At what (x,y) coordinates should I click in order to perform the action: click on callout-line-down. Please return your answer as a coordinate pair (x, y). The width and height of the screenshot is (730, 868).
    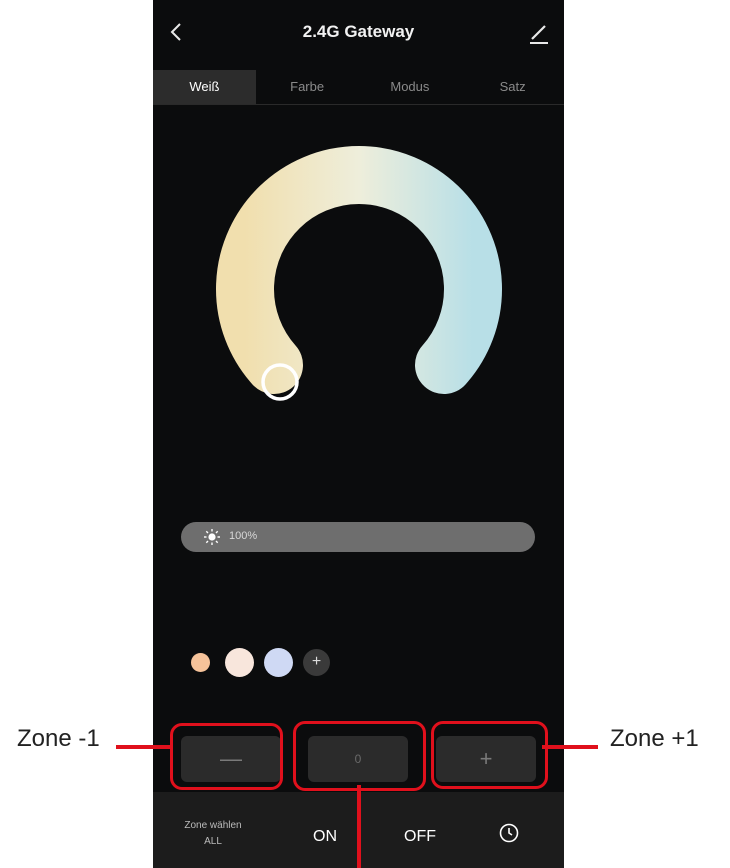
    Looking at the image, I should click on (359, 826).